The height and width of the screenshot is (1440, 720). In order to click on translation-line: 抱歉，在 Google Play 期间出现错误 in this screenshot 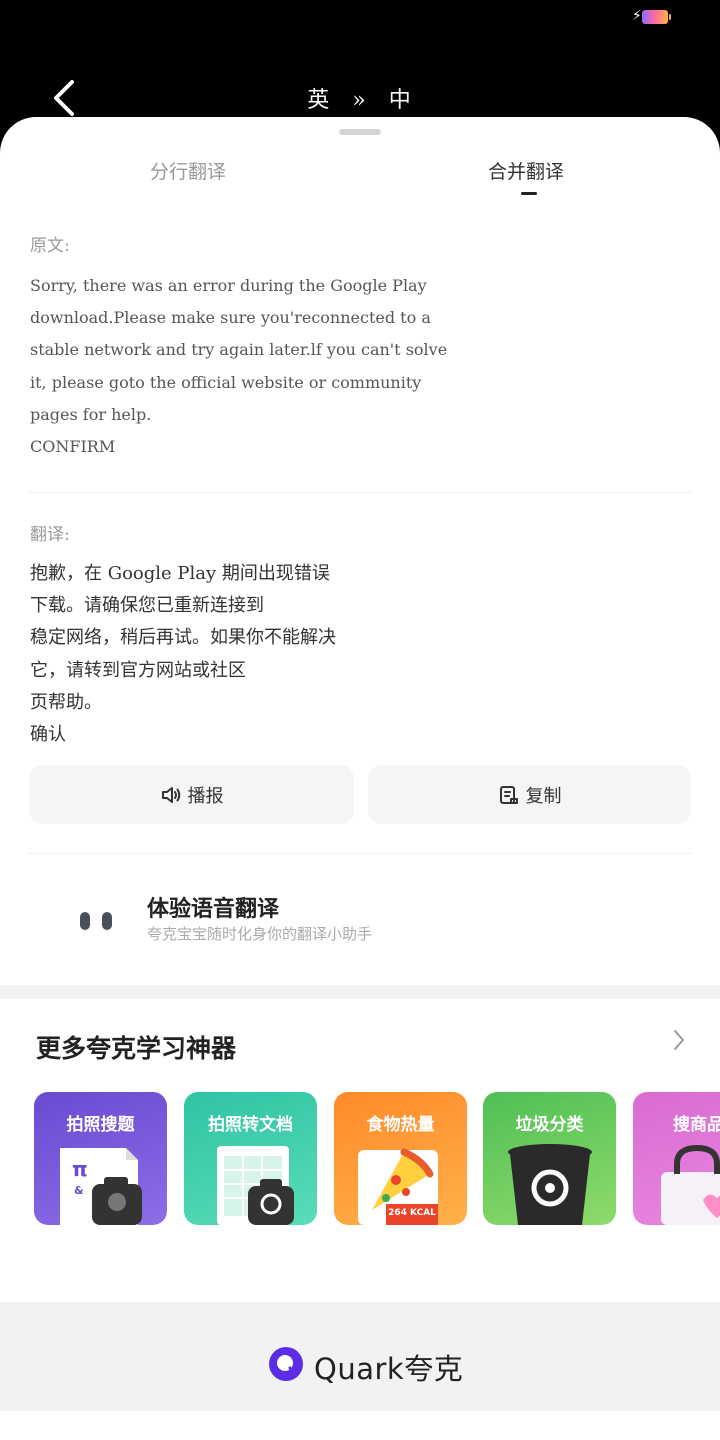, I will do `click(180, 573)`.